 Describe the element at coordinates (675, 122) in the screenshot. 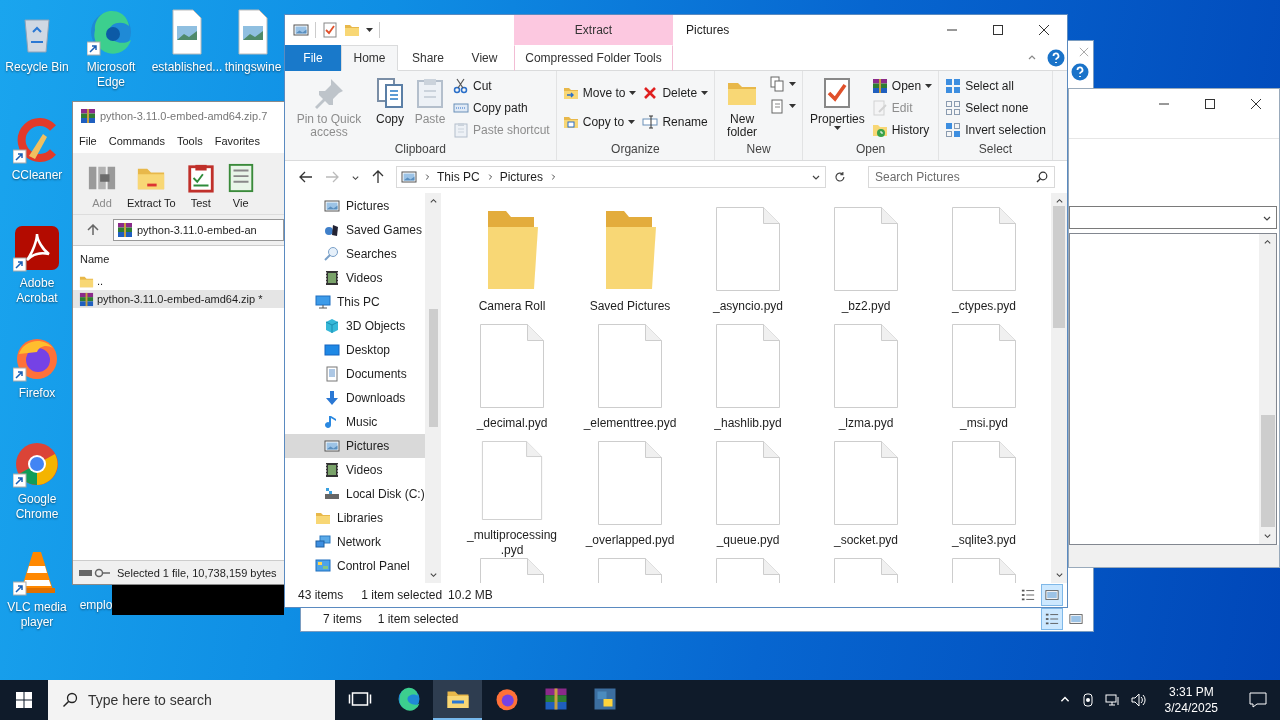

I see `ribbon-button: Rename` at that location.